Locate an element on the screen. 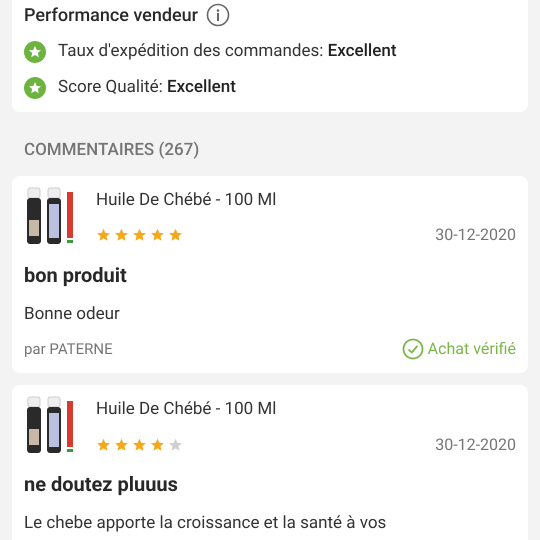 This screenshot has width=540, height=540. review-text: Le chebe apporte la croissance et la santé à vos is located at coordinates (206, 523).